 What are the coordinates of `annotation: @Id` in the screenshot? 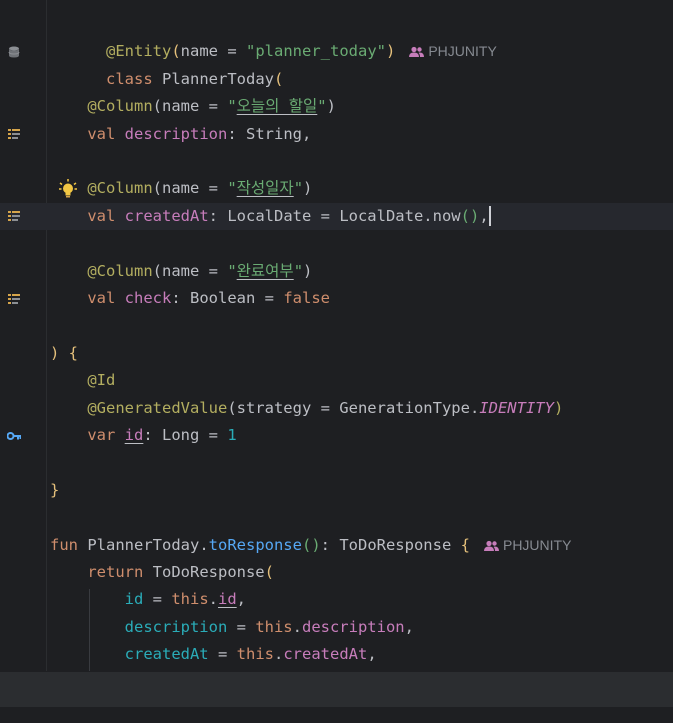 It's located at (101, 380).